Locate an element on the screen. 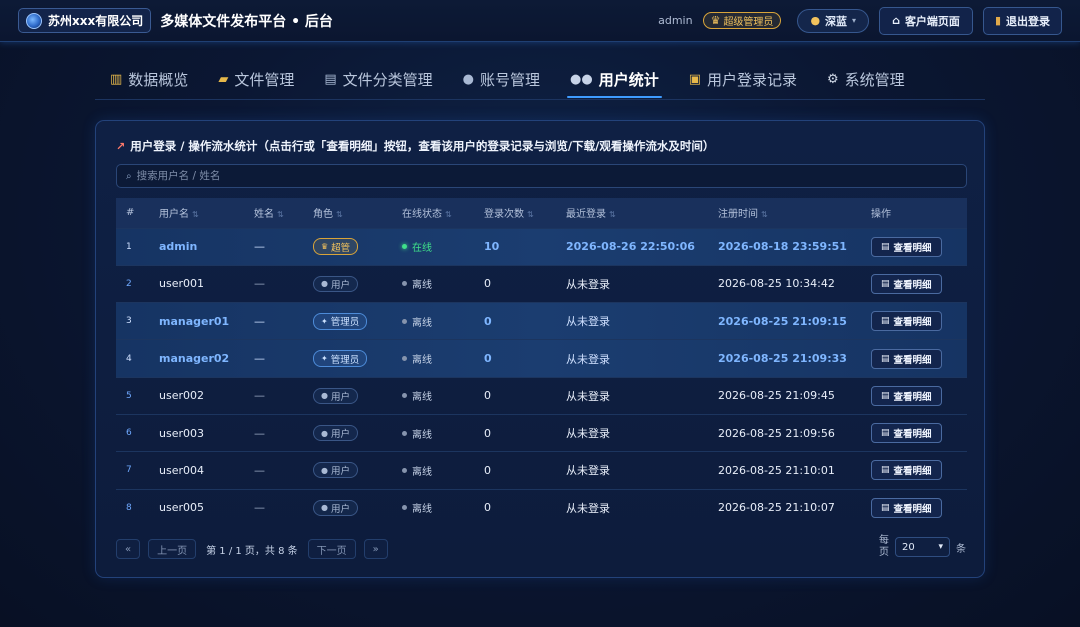 Image resolution: width=1080 pixels, height=627 pixels. tab-file-categories: ▤ 文件分类管理 is located at coordinates (378, 79).